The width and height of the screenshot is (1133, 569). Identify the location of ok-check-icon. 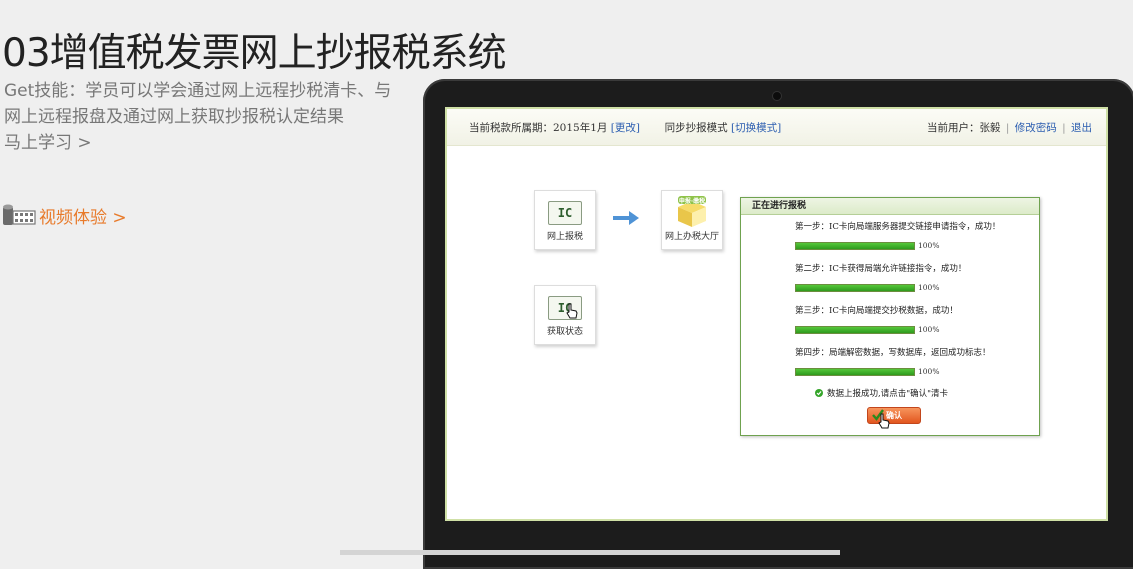
(819, 393).